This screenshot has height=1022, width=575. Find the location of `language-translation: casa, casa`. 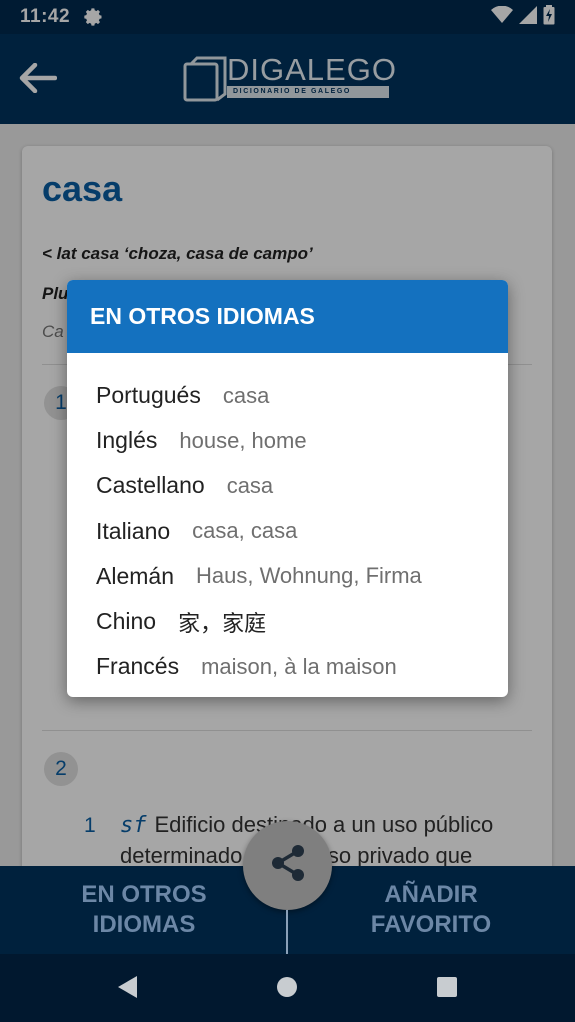

language-translation: casa, casa is located at coordinates (245, 531).